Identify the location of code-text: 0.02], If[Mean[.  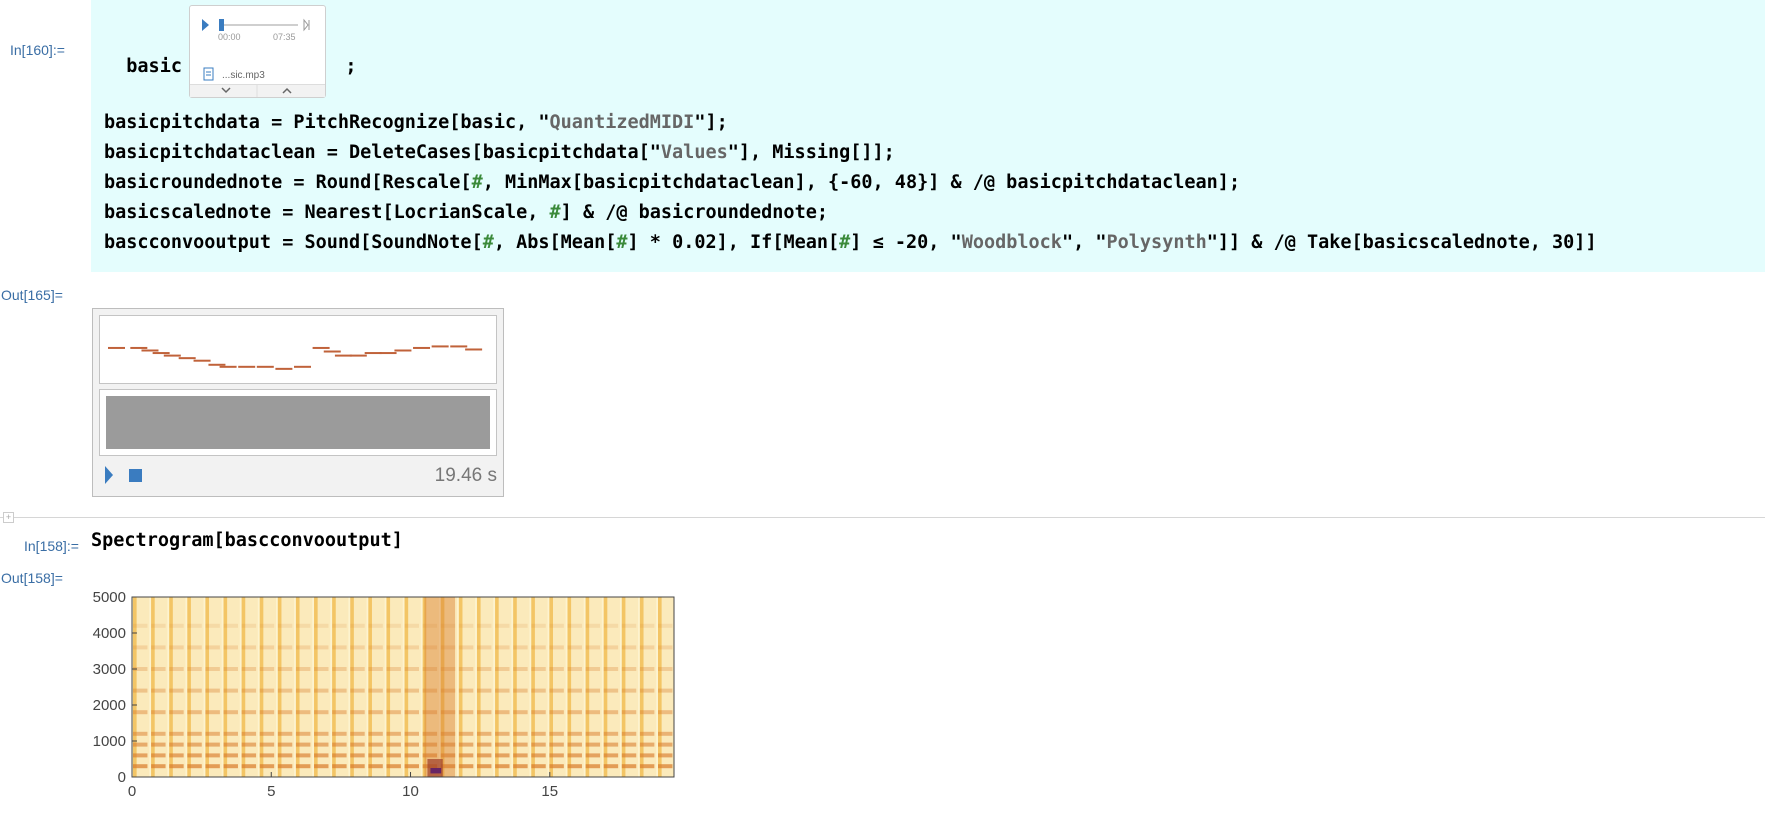
(750, 242).